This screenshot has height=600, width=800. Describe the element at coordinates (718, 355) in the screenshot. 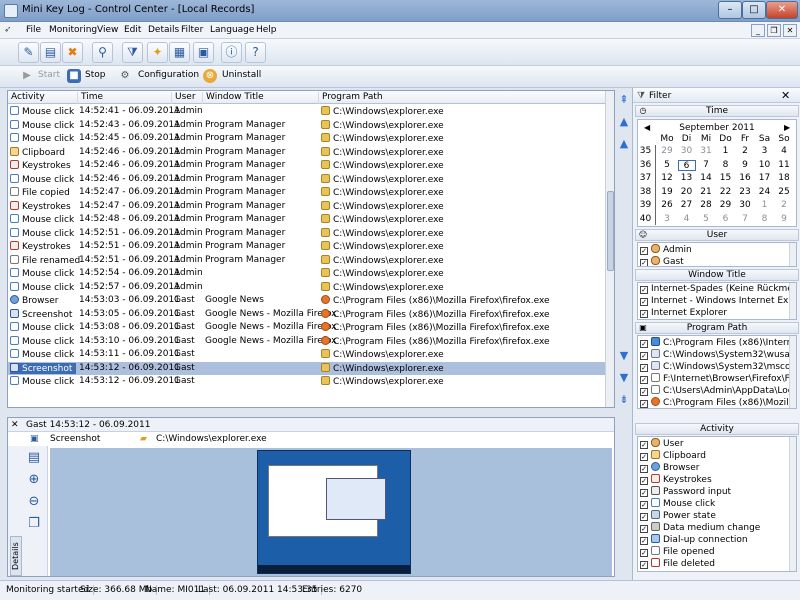

I see `filter-list-item: ✓ C:\Windows\System32\wusa.exe` at that location.